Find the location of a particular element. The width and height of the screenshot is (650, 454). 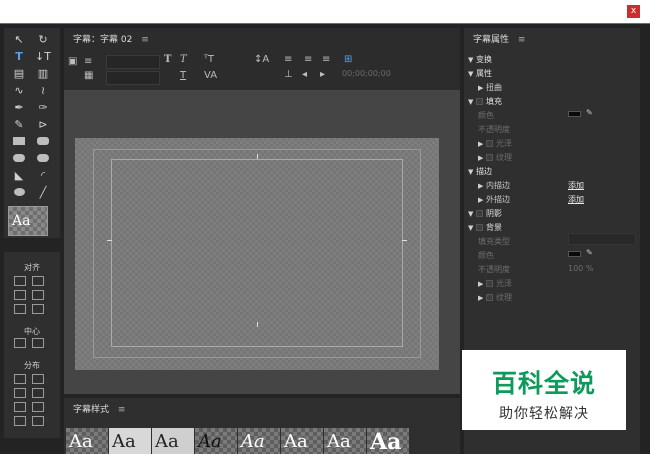

align-top-icon is located at coordinates (38, 281).